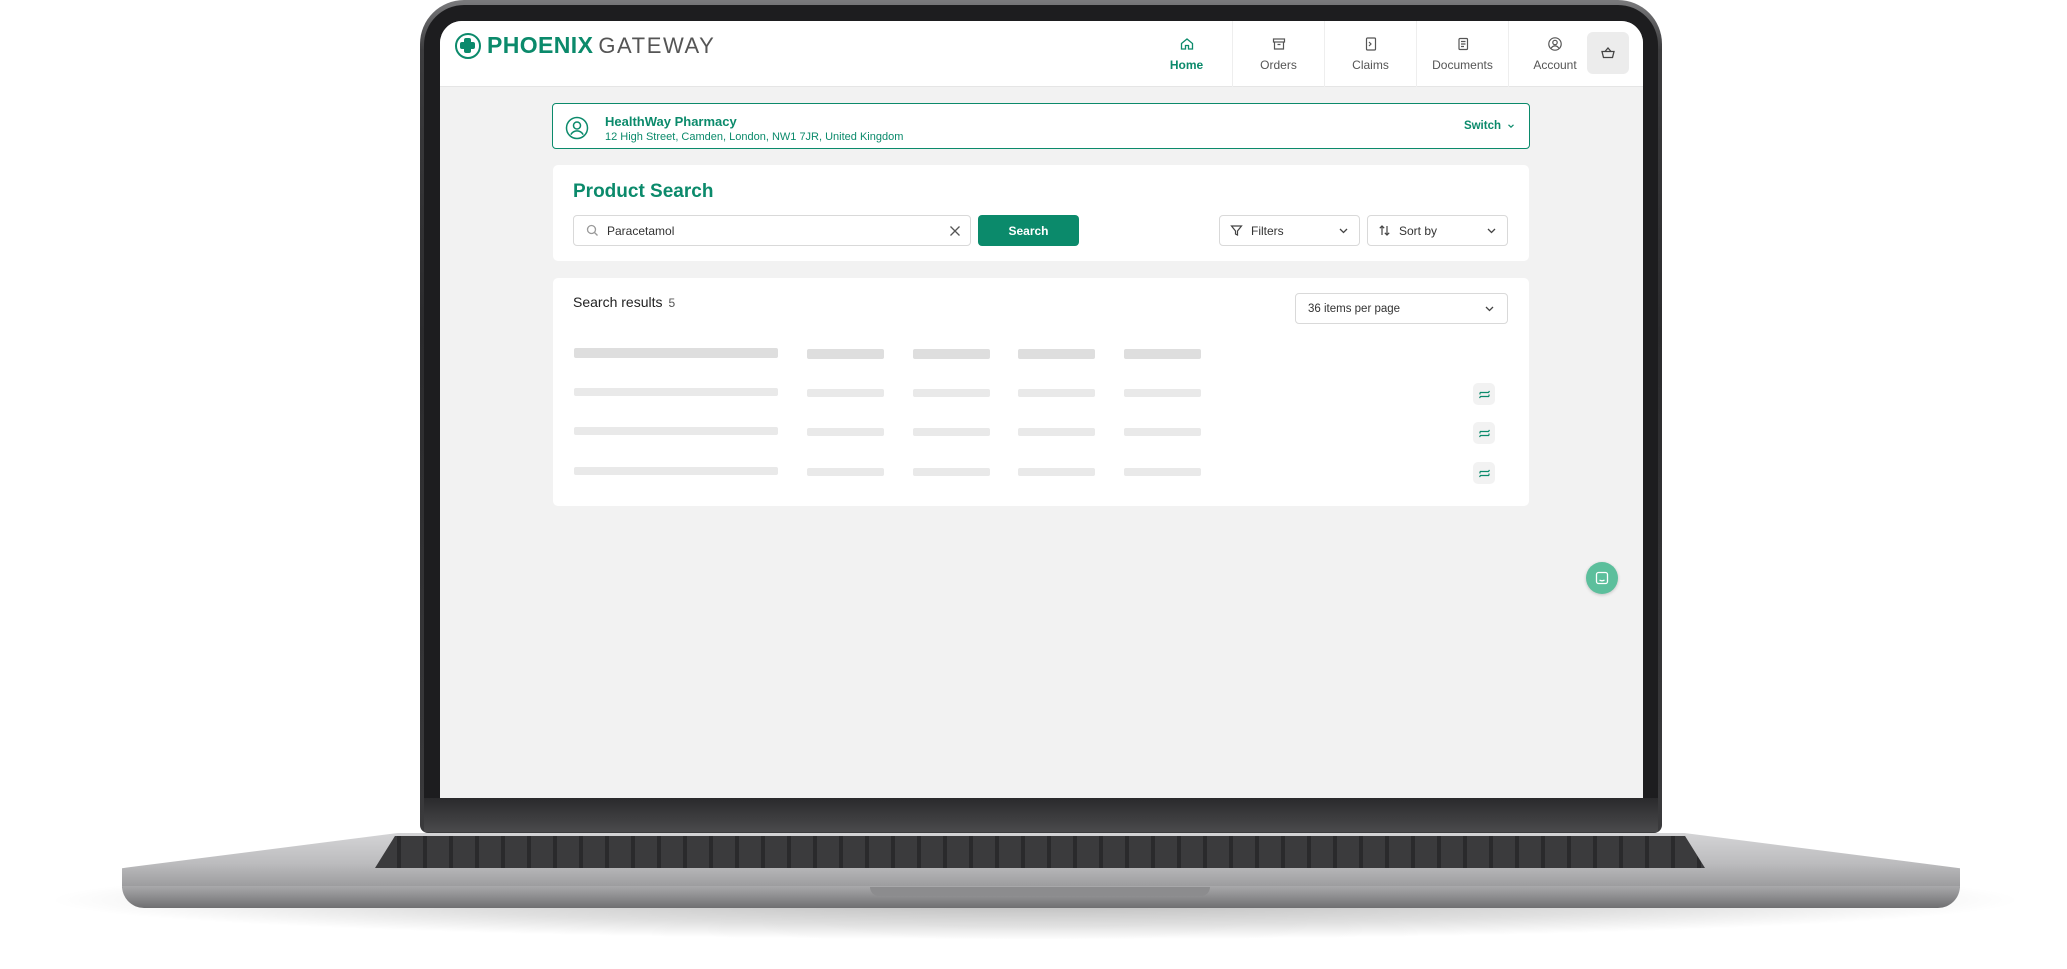 The height and width of the screenshot is (969, 2067). I want to click on nav-item-claims: Claims, so click(1371, 54).